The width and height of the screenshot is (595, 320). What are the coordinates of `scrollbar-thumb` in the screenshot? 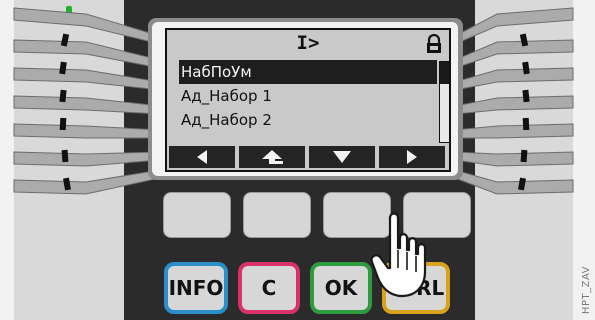 It's located at (444, 73).